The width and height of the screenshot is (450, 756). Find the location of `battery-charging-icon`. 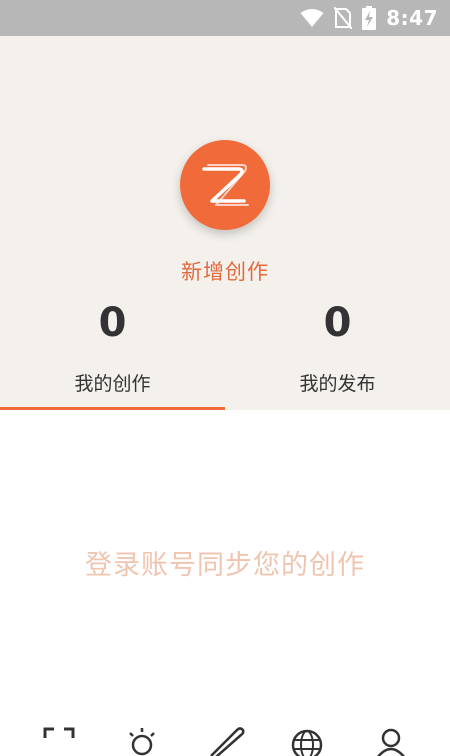

battery-charging-icon is located at coordinates (369, 18).